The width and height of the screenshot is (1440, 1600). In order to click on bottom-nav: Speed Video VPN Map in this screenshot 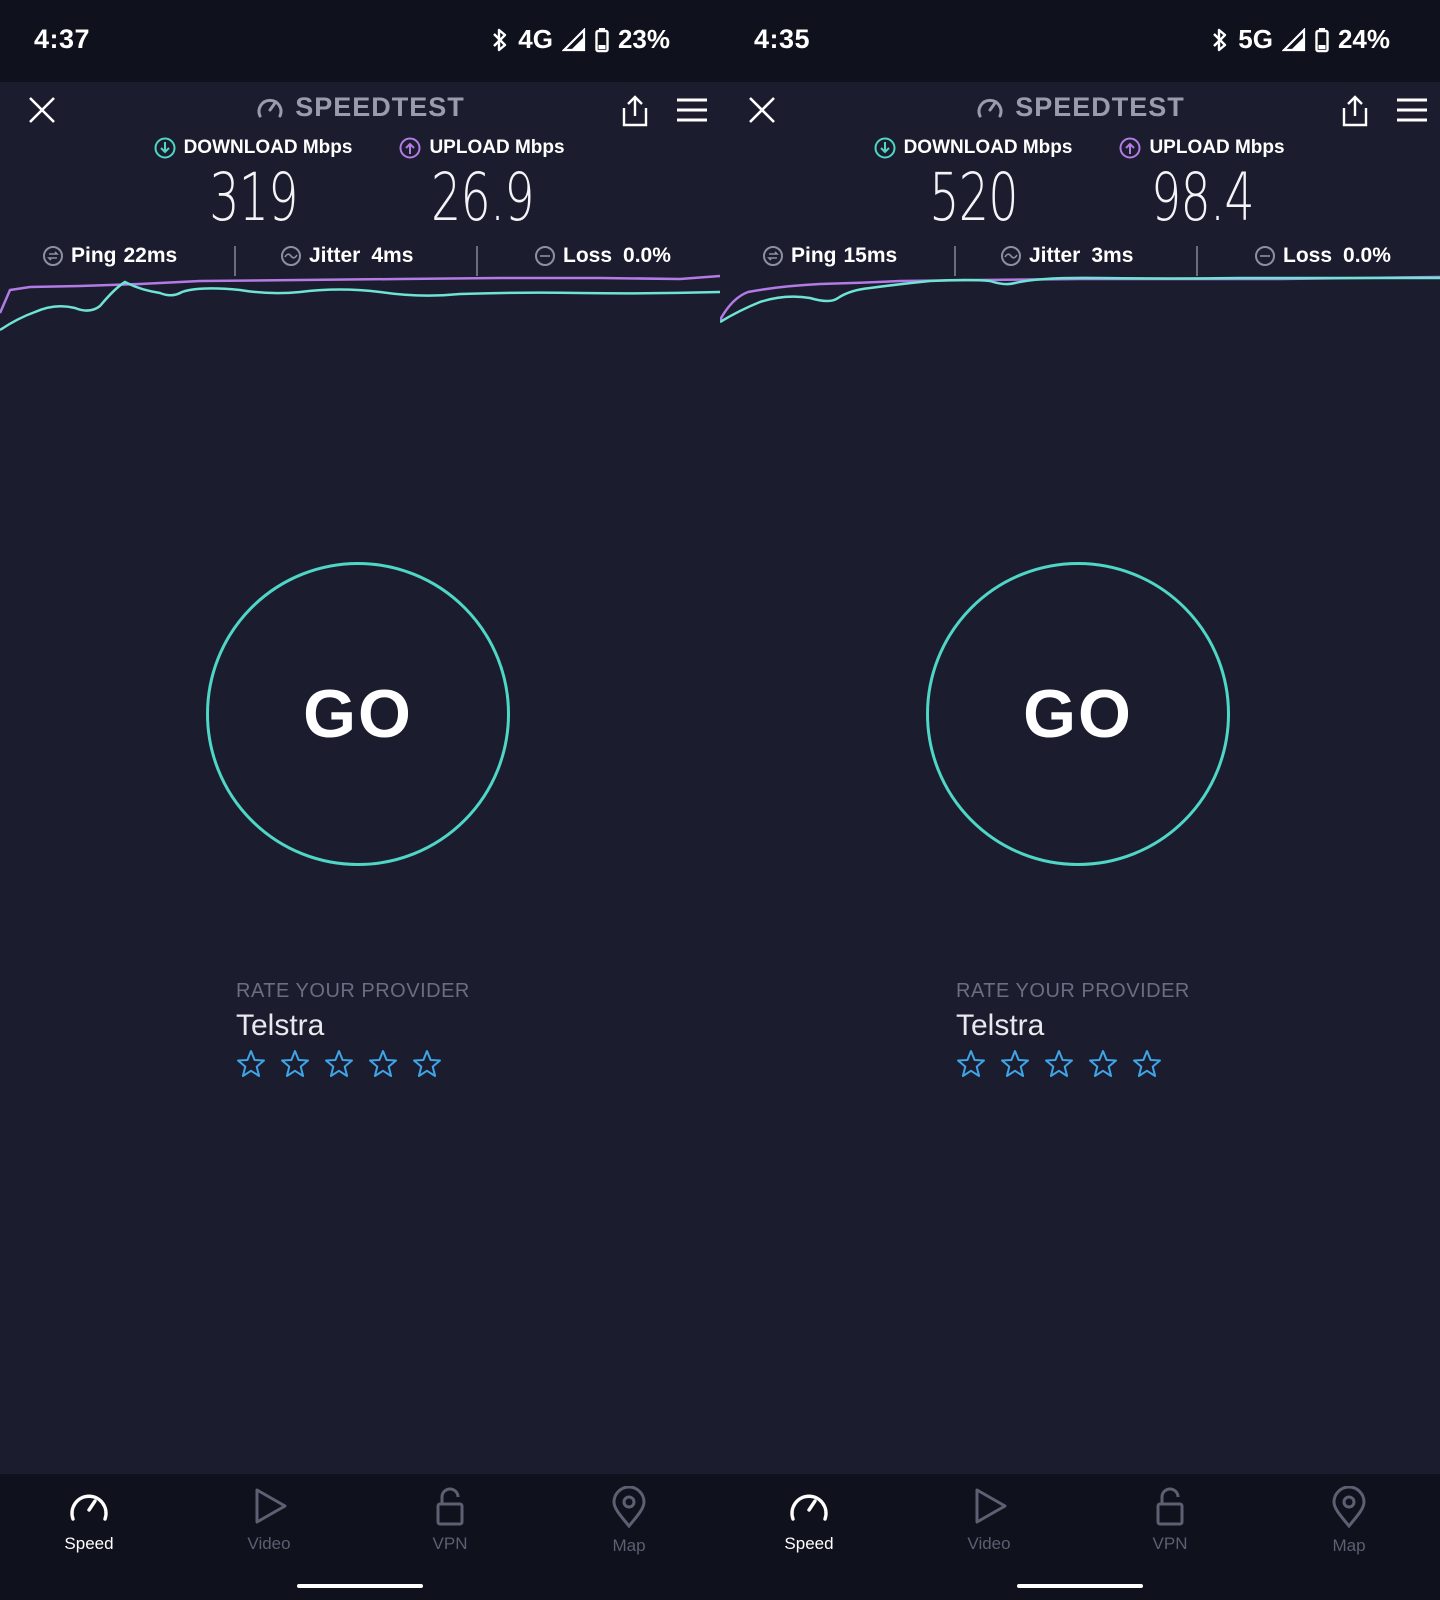, I will do `click(360, 1537)`.